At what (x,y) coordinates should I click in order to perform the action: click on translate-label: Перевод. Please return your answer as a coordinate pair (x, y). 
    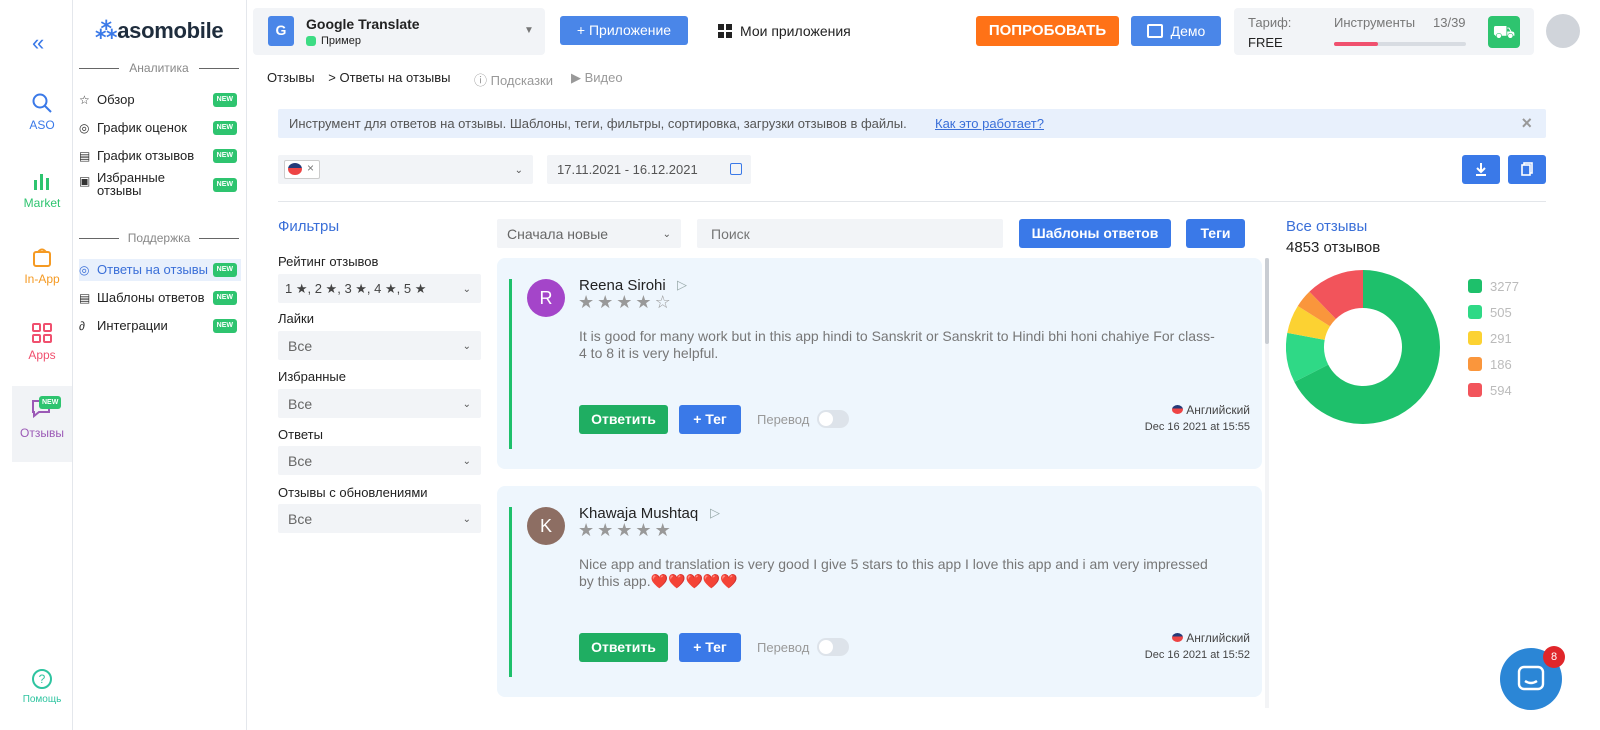
    Looking at the image, I should click on (783, 419).